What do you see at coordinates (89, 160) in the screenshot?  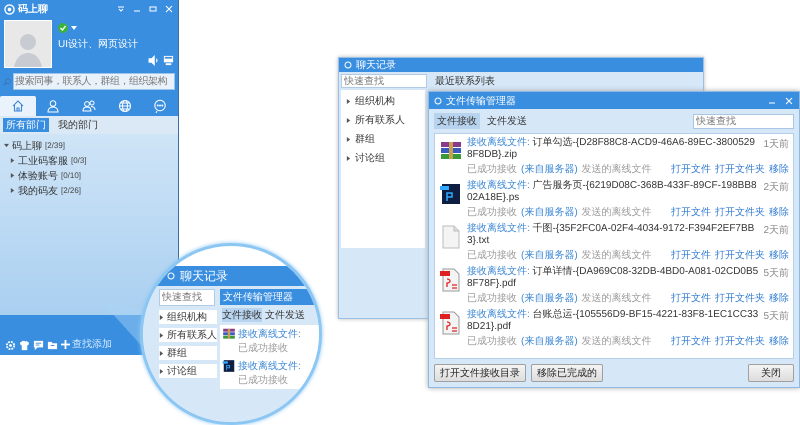 I see `tree-group: 工业码客服 [0/3]` at bounding box center [89, 160].